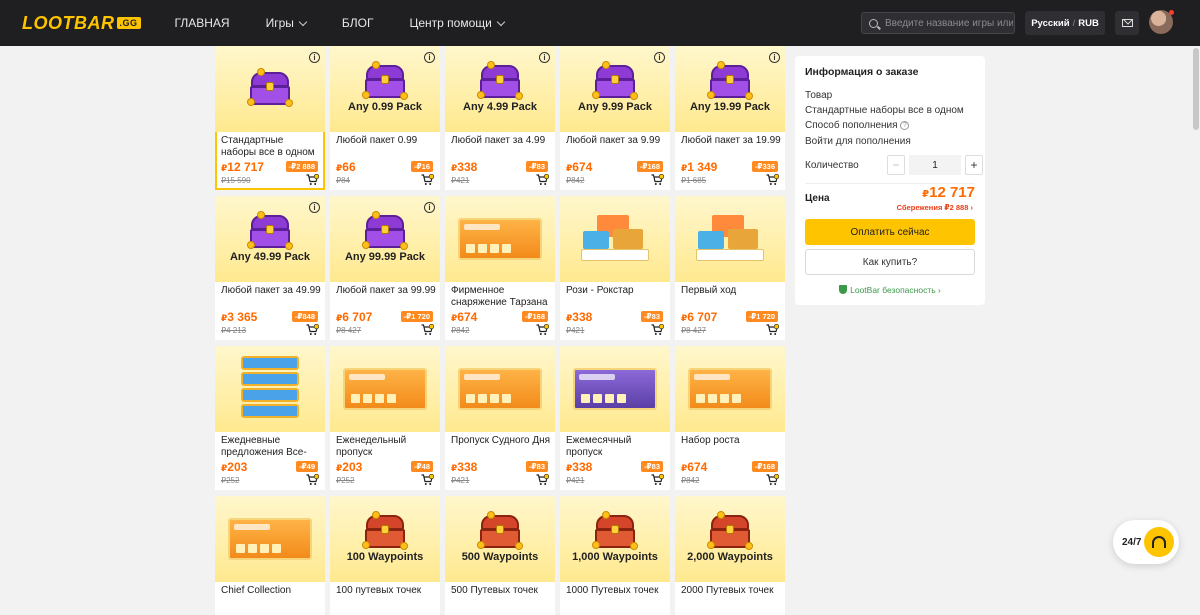 The width and height of the screenshot is (1200, 615). What do you see at coordinates (579, 467) in the screenshot?
I see `product-price: ₽338` at bounding box center [579, 467].